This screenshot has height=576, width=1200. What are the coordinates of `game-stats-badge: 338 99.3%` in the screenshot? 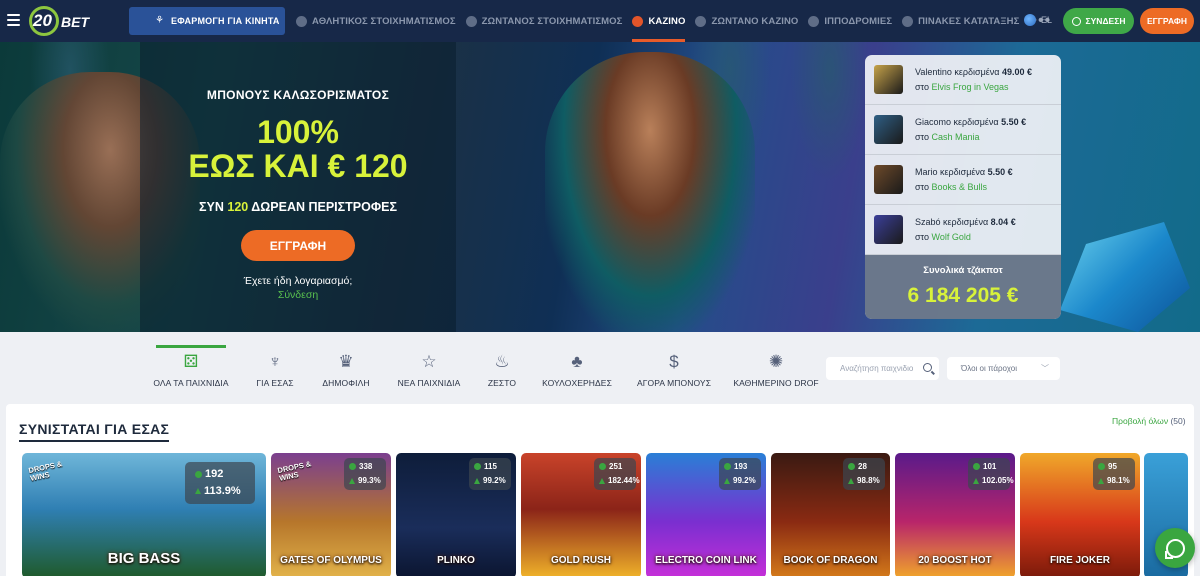 It's located at (365, 474).